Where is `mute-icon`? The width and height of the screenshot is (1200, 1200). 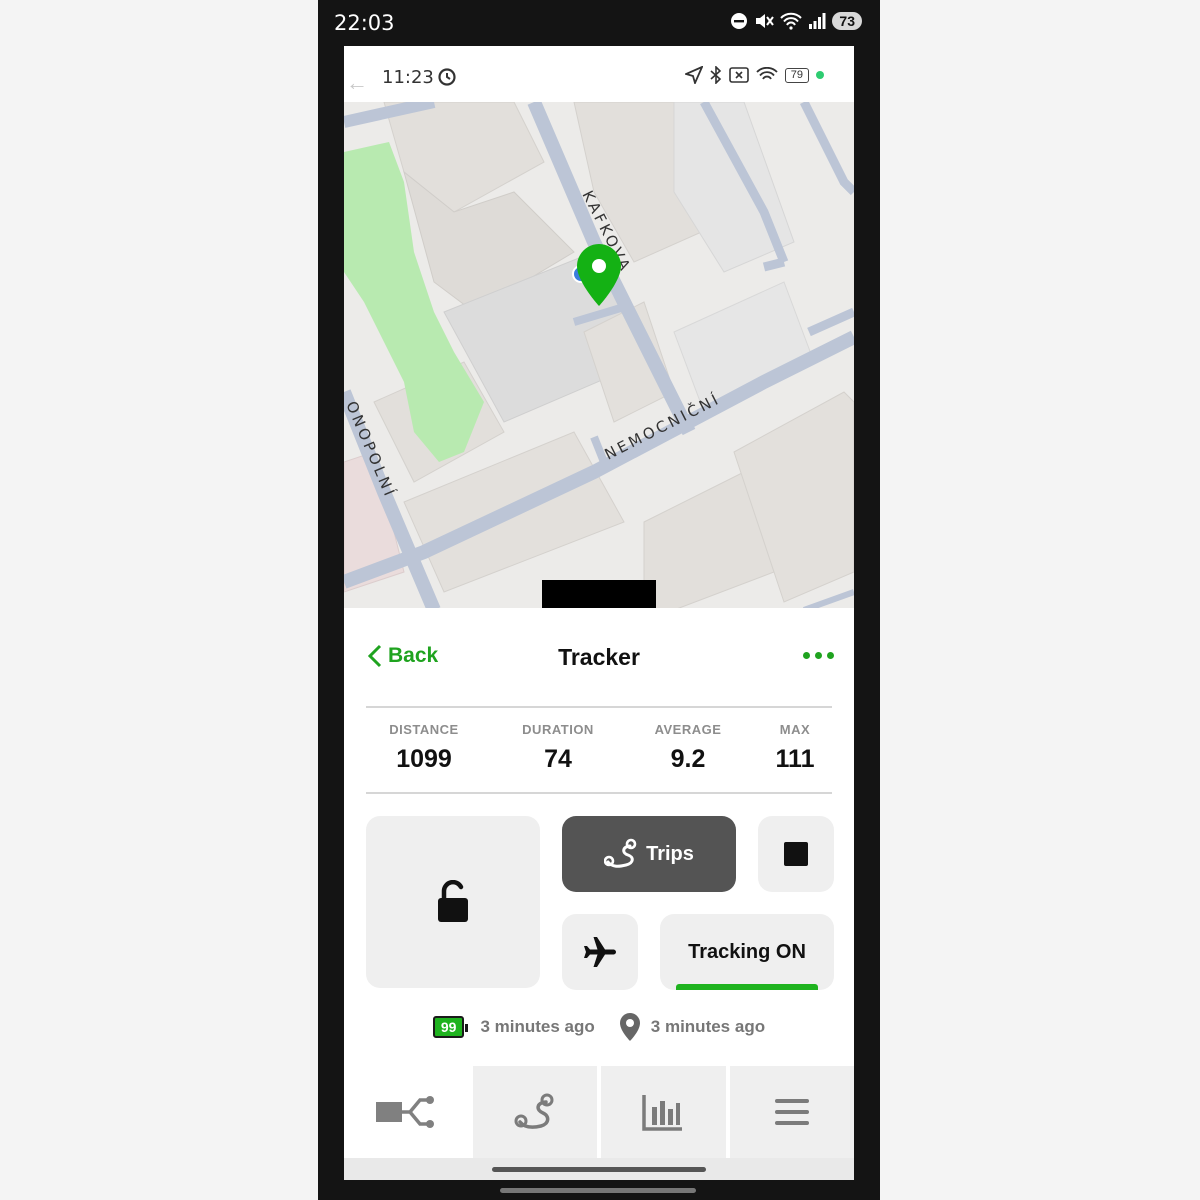
mute-icon is located at coordinates (765, 21).